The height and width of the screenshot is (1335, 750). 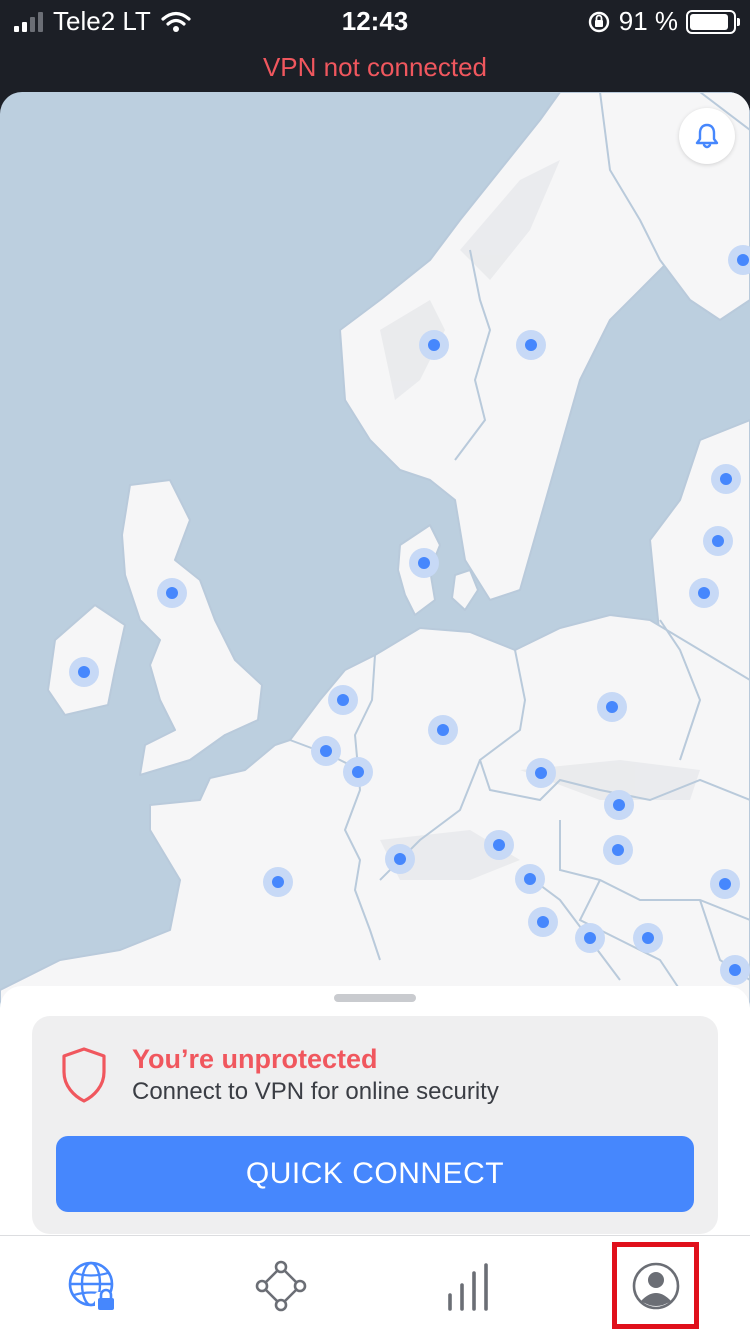 I want to click on notifications-button, so click(x=707, y=136).